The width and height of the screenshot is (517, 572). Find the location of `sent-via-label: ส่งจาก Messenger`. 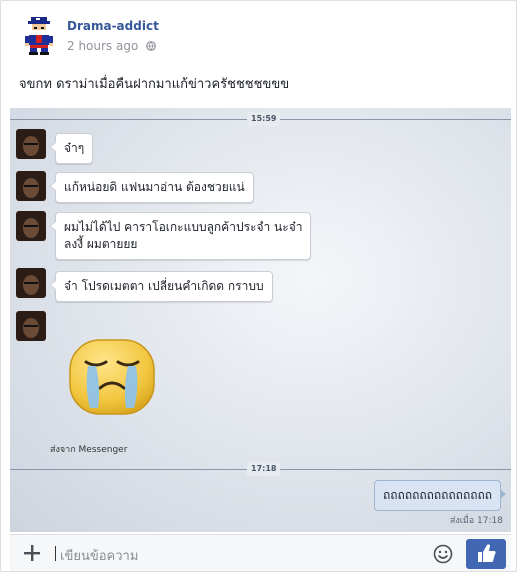

sent-via-label: ส่งจาก Messenger is located at coordinates (89, 450).